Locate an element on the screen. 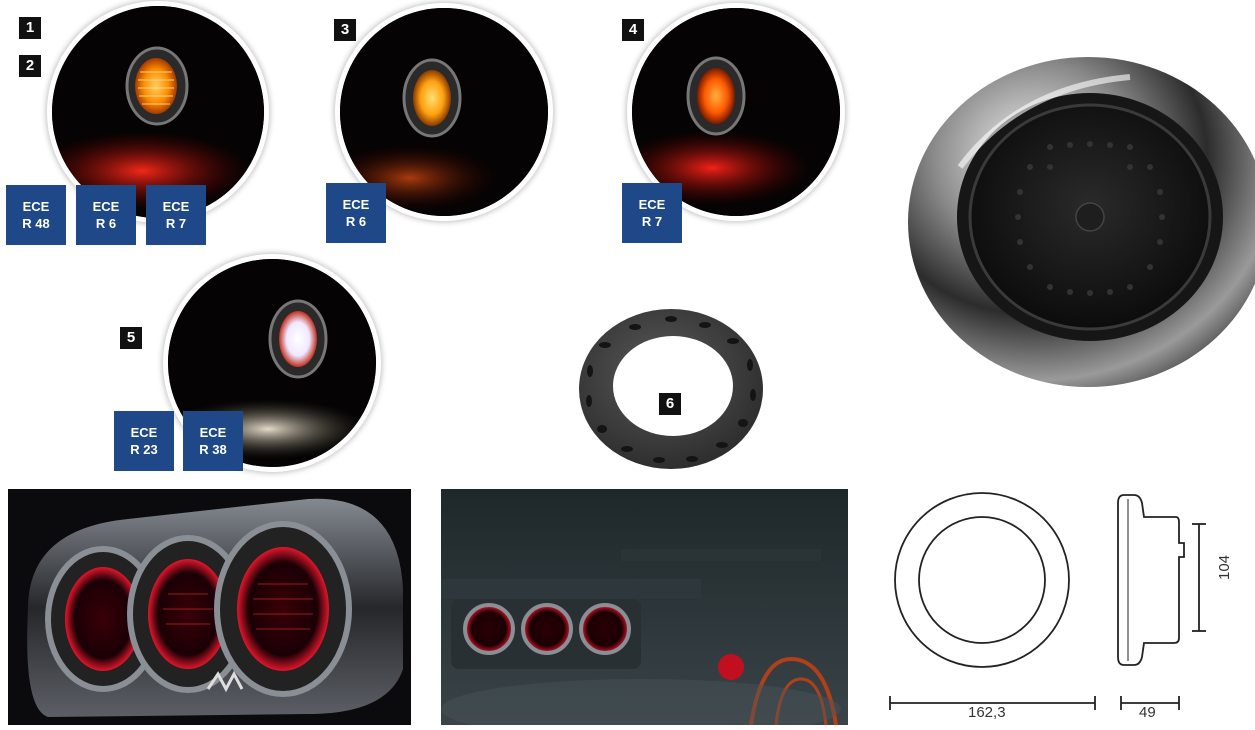  ece-reg: R 38 is located at coordinates (213, 449).